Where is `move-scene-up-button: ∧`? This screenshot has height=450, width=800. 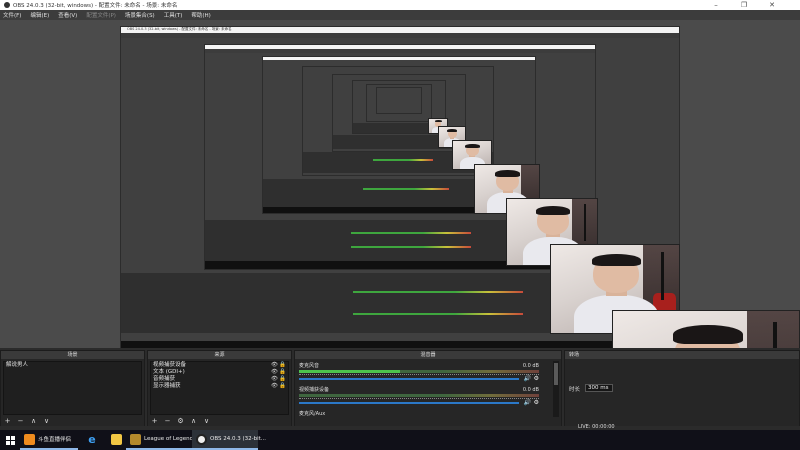
move-scene-up-button: ∧ is located at coordinates (33, 421).